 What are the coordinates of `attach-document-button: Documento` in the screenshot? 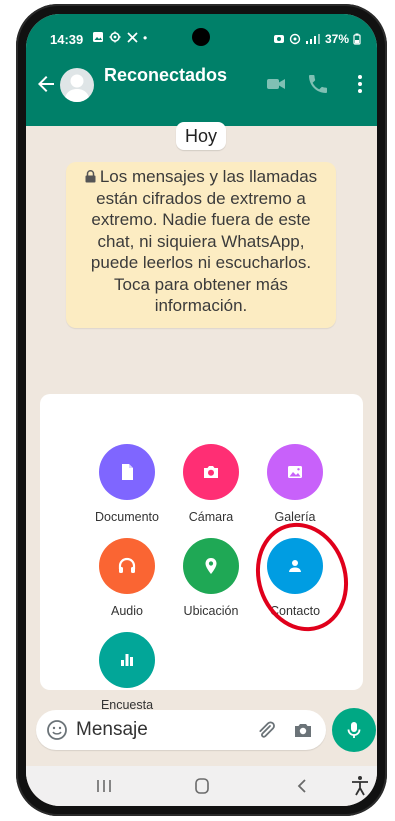 It's located at (127, 484).